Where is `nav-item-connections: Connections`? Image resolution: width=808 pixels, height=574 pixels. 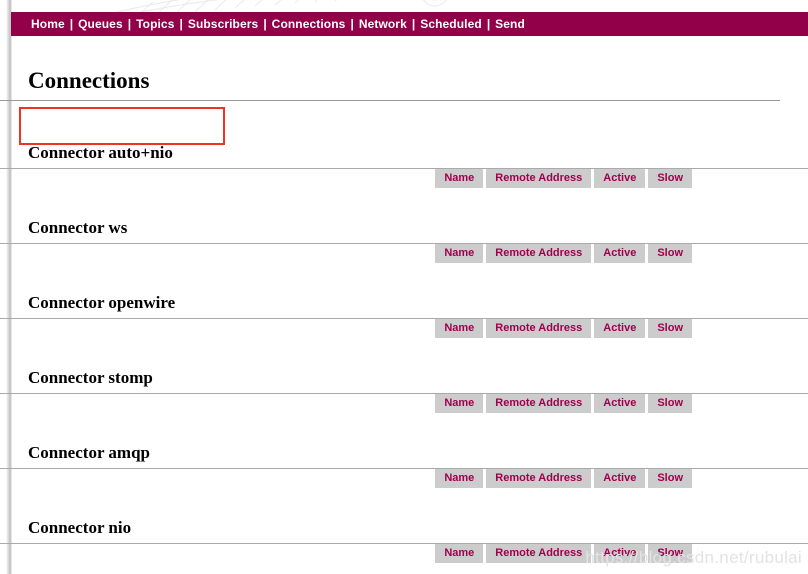
nav-item-connections: Connections is located at coordinates (309, 24).